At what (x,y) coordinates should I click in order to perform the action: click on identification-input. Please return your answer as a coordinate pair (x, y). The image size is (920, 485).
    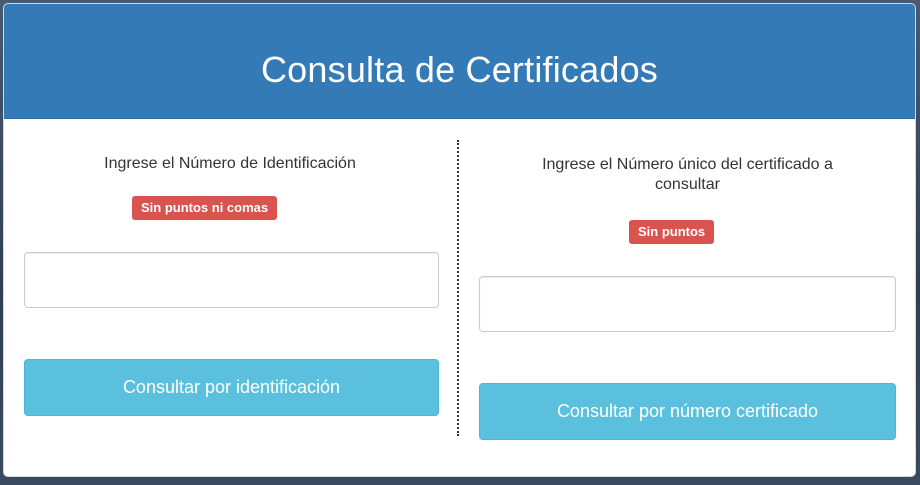
    Looking at the image, I should click on (231, 280).